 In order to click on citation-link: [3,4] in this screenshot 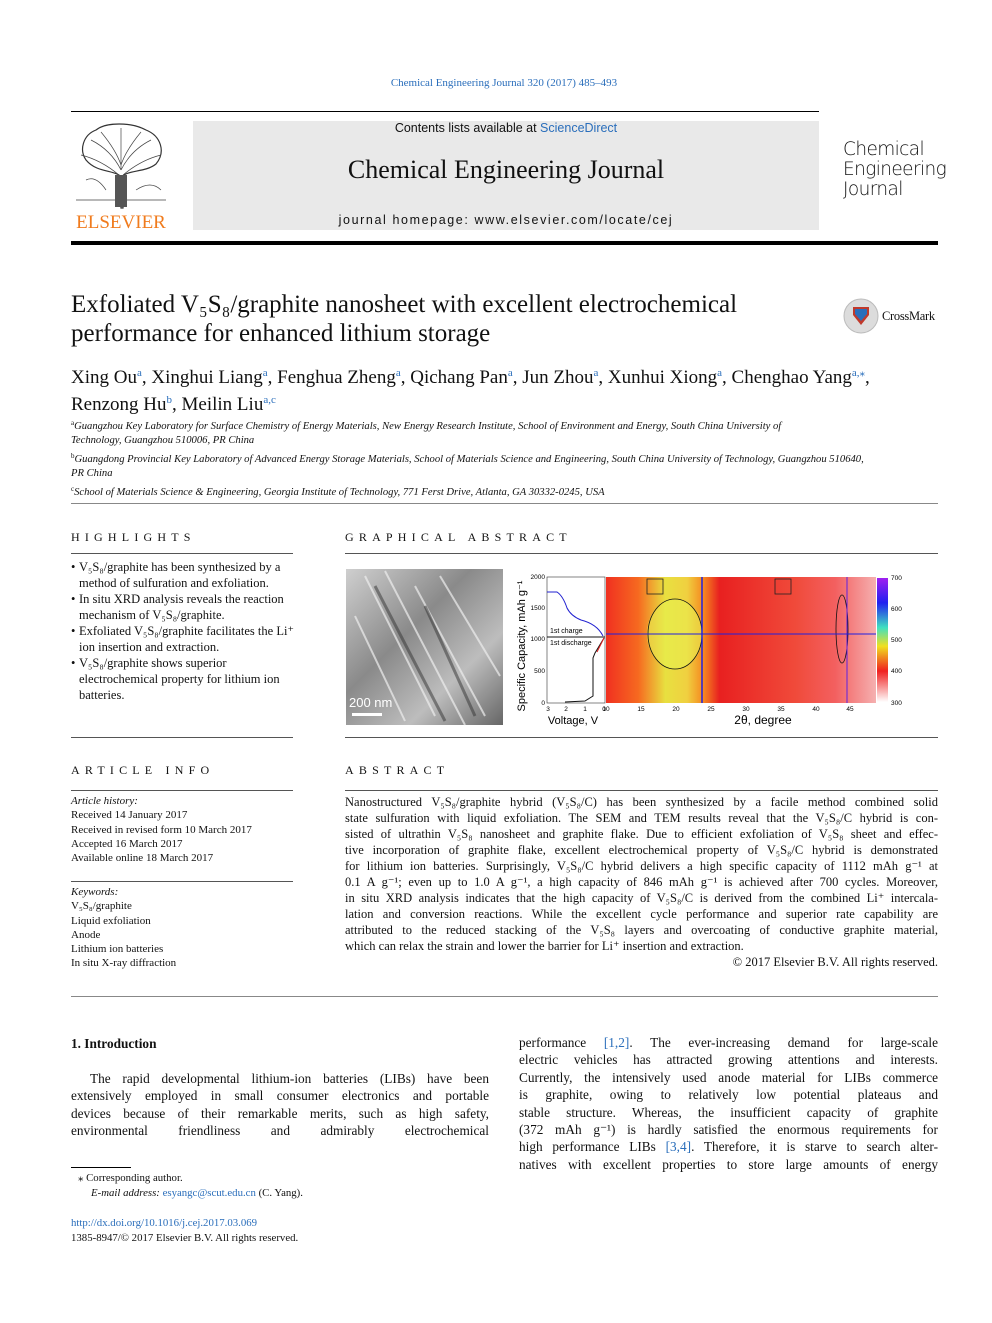, I will do `click(678, 1146)`.